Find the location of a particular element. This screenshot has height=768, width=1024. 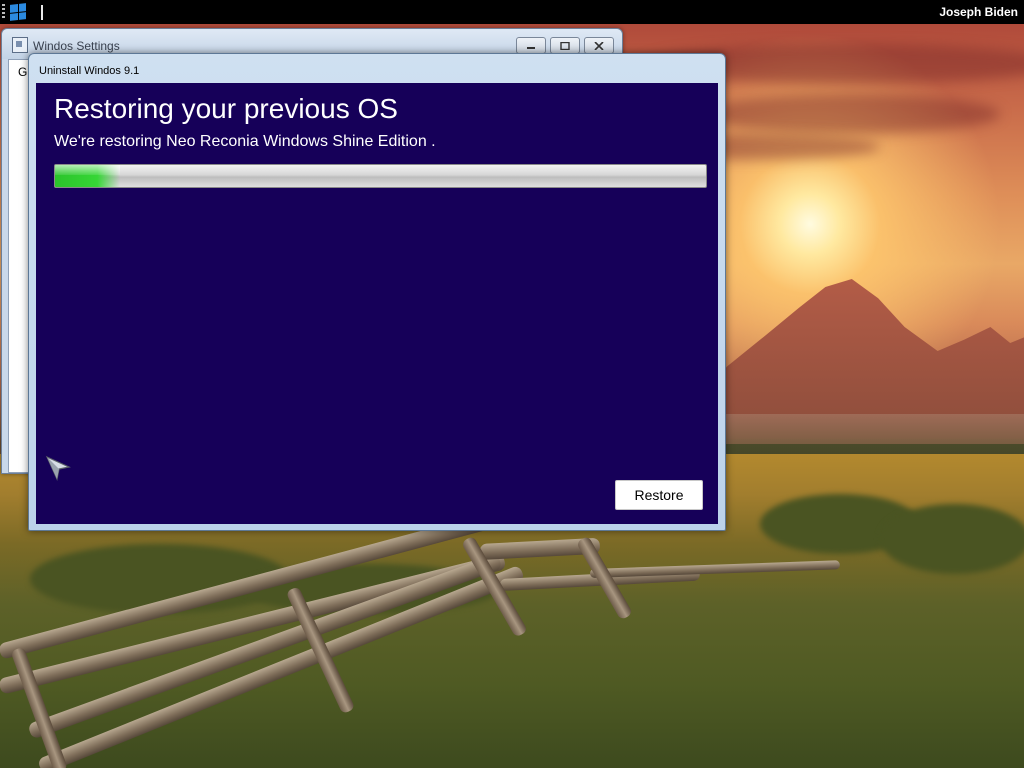

progress-fill is located at coordinates (88, 176).